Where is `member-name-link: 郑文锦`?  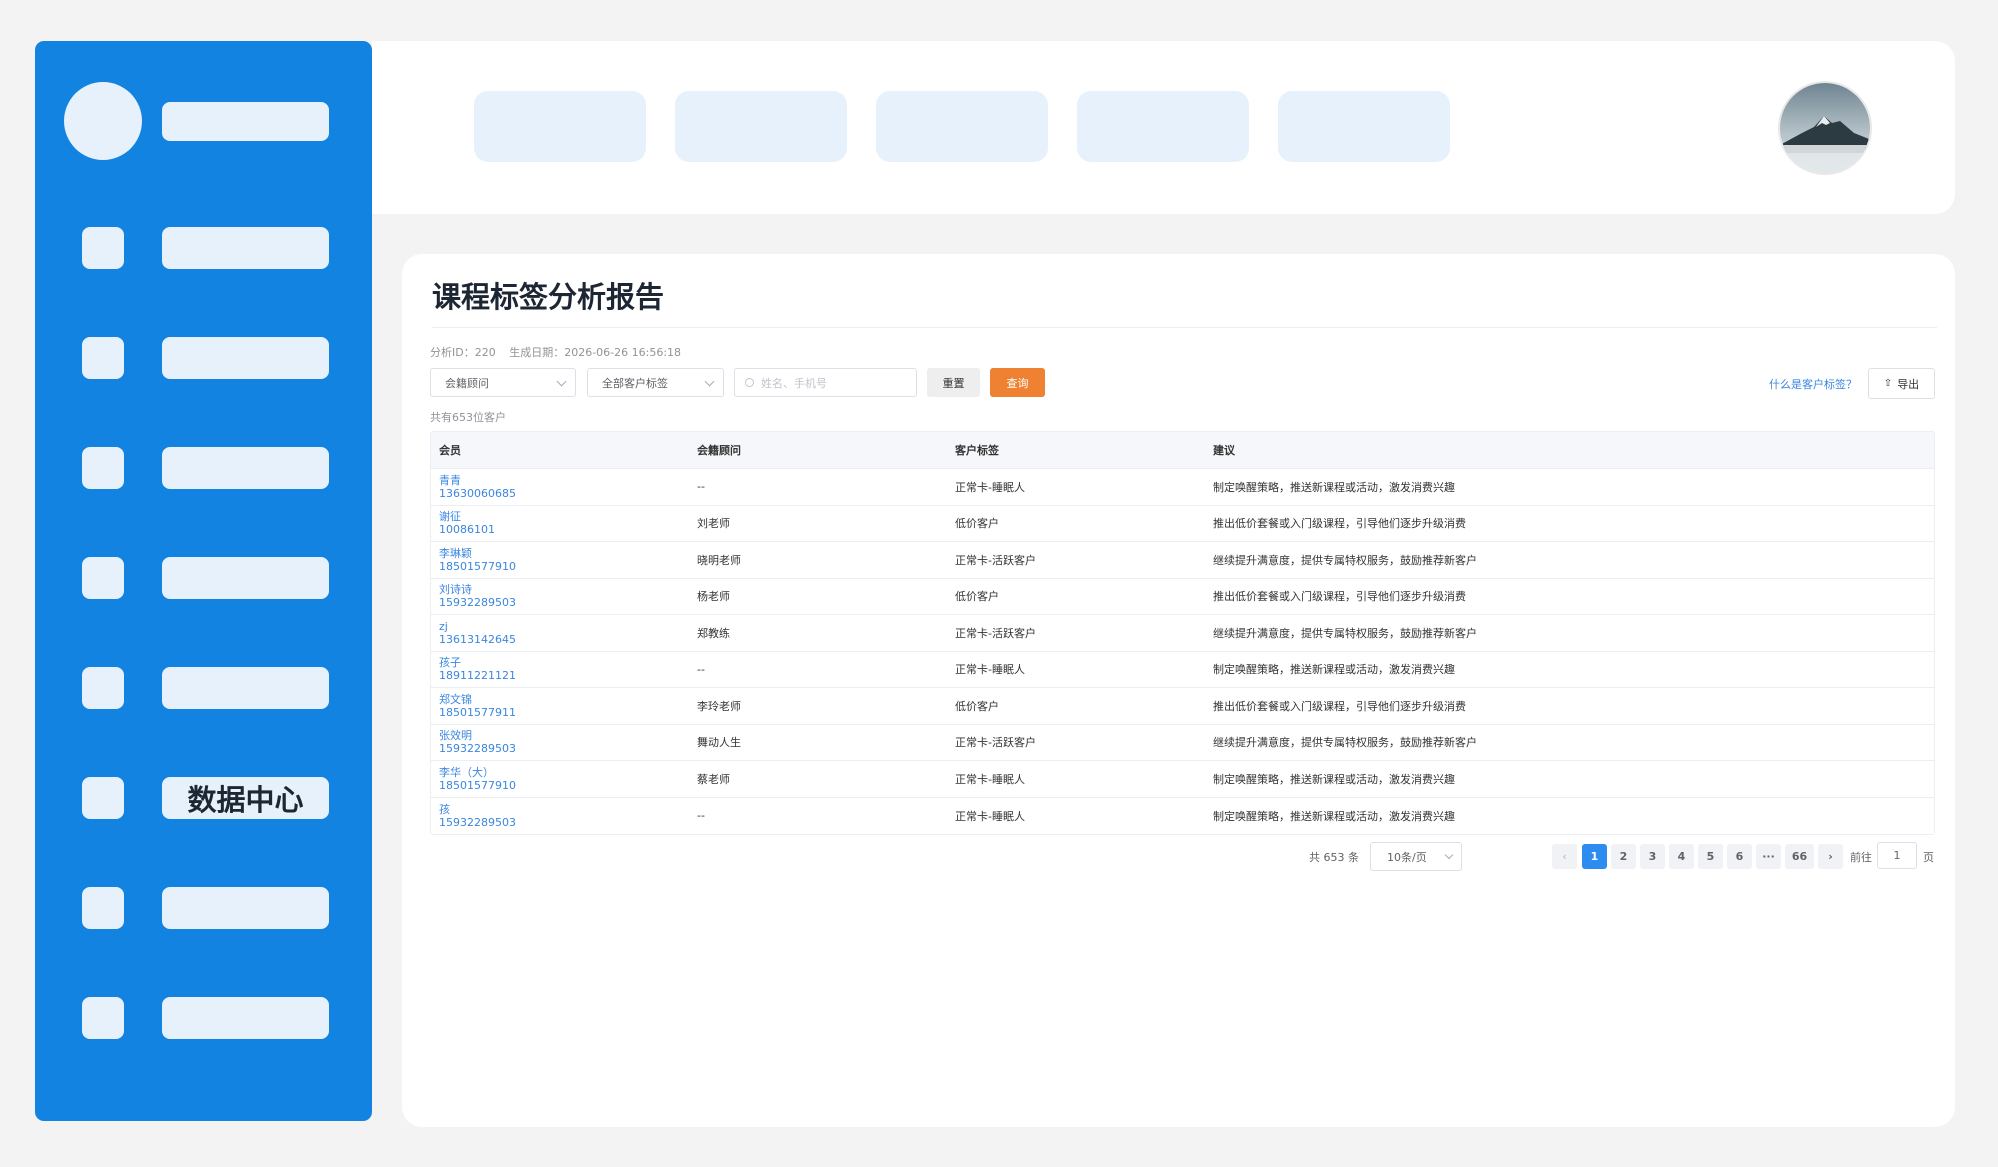
member-name-link: 郑文锦 is located at coordinates (564, 699).